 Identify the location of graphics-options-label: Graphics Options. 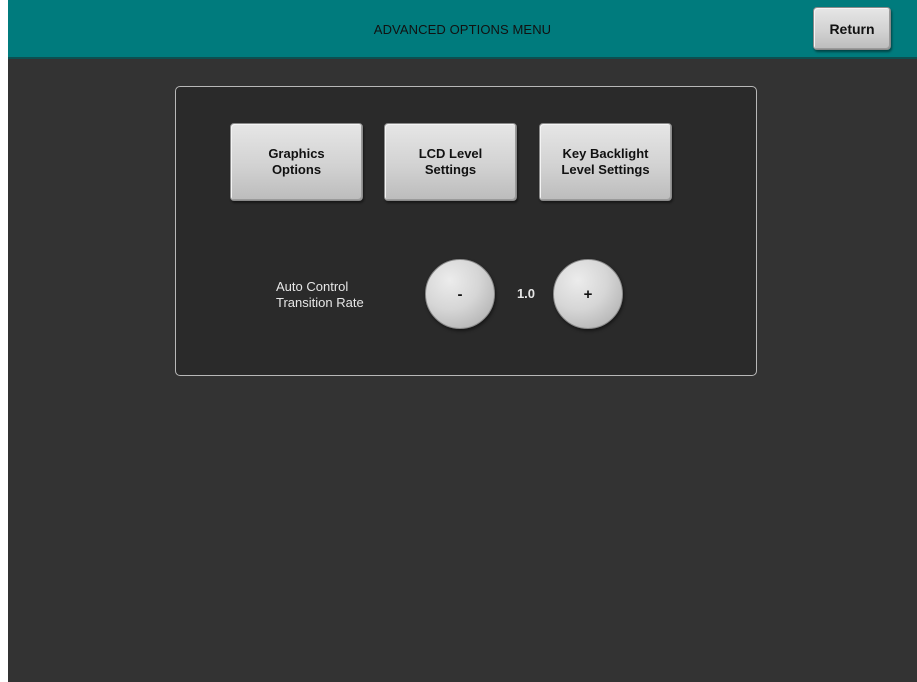
(296, 161).